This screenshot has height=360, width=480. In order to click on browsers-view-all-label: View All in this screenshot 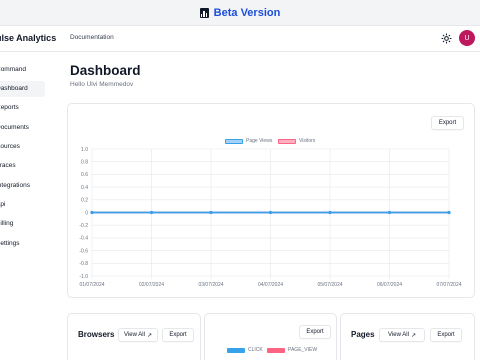, I will do `click(134, 335)`.